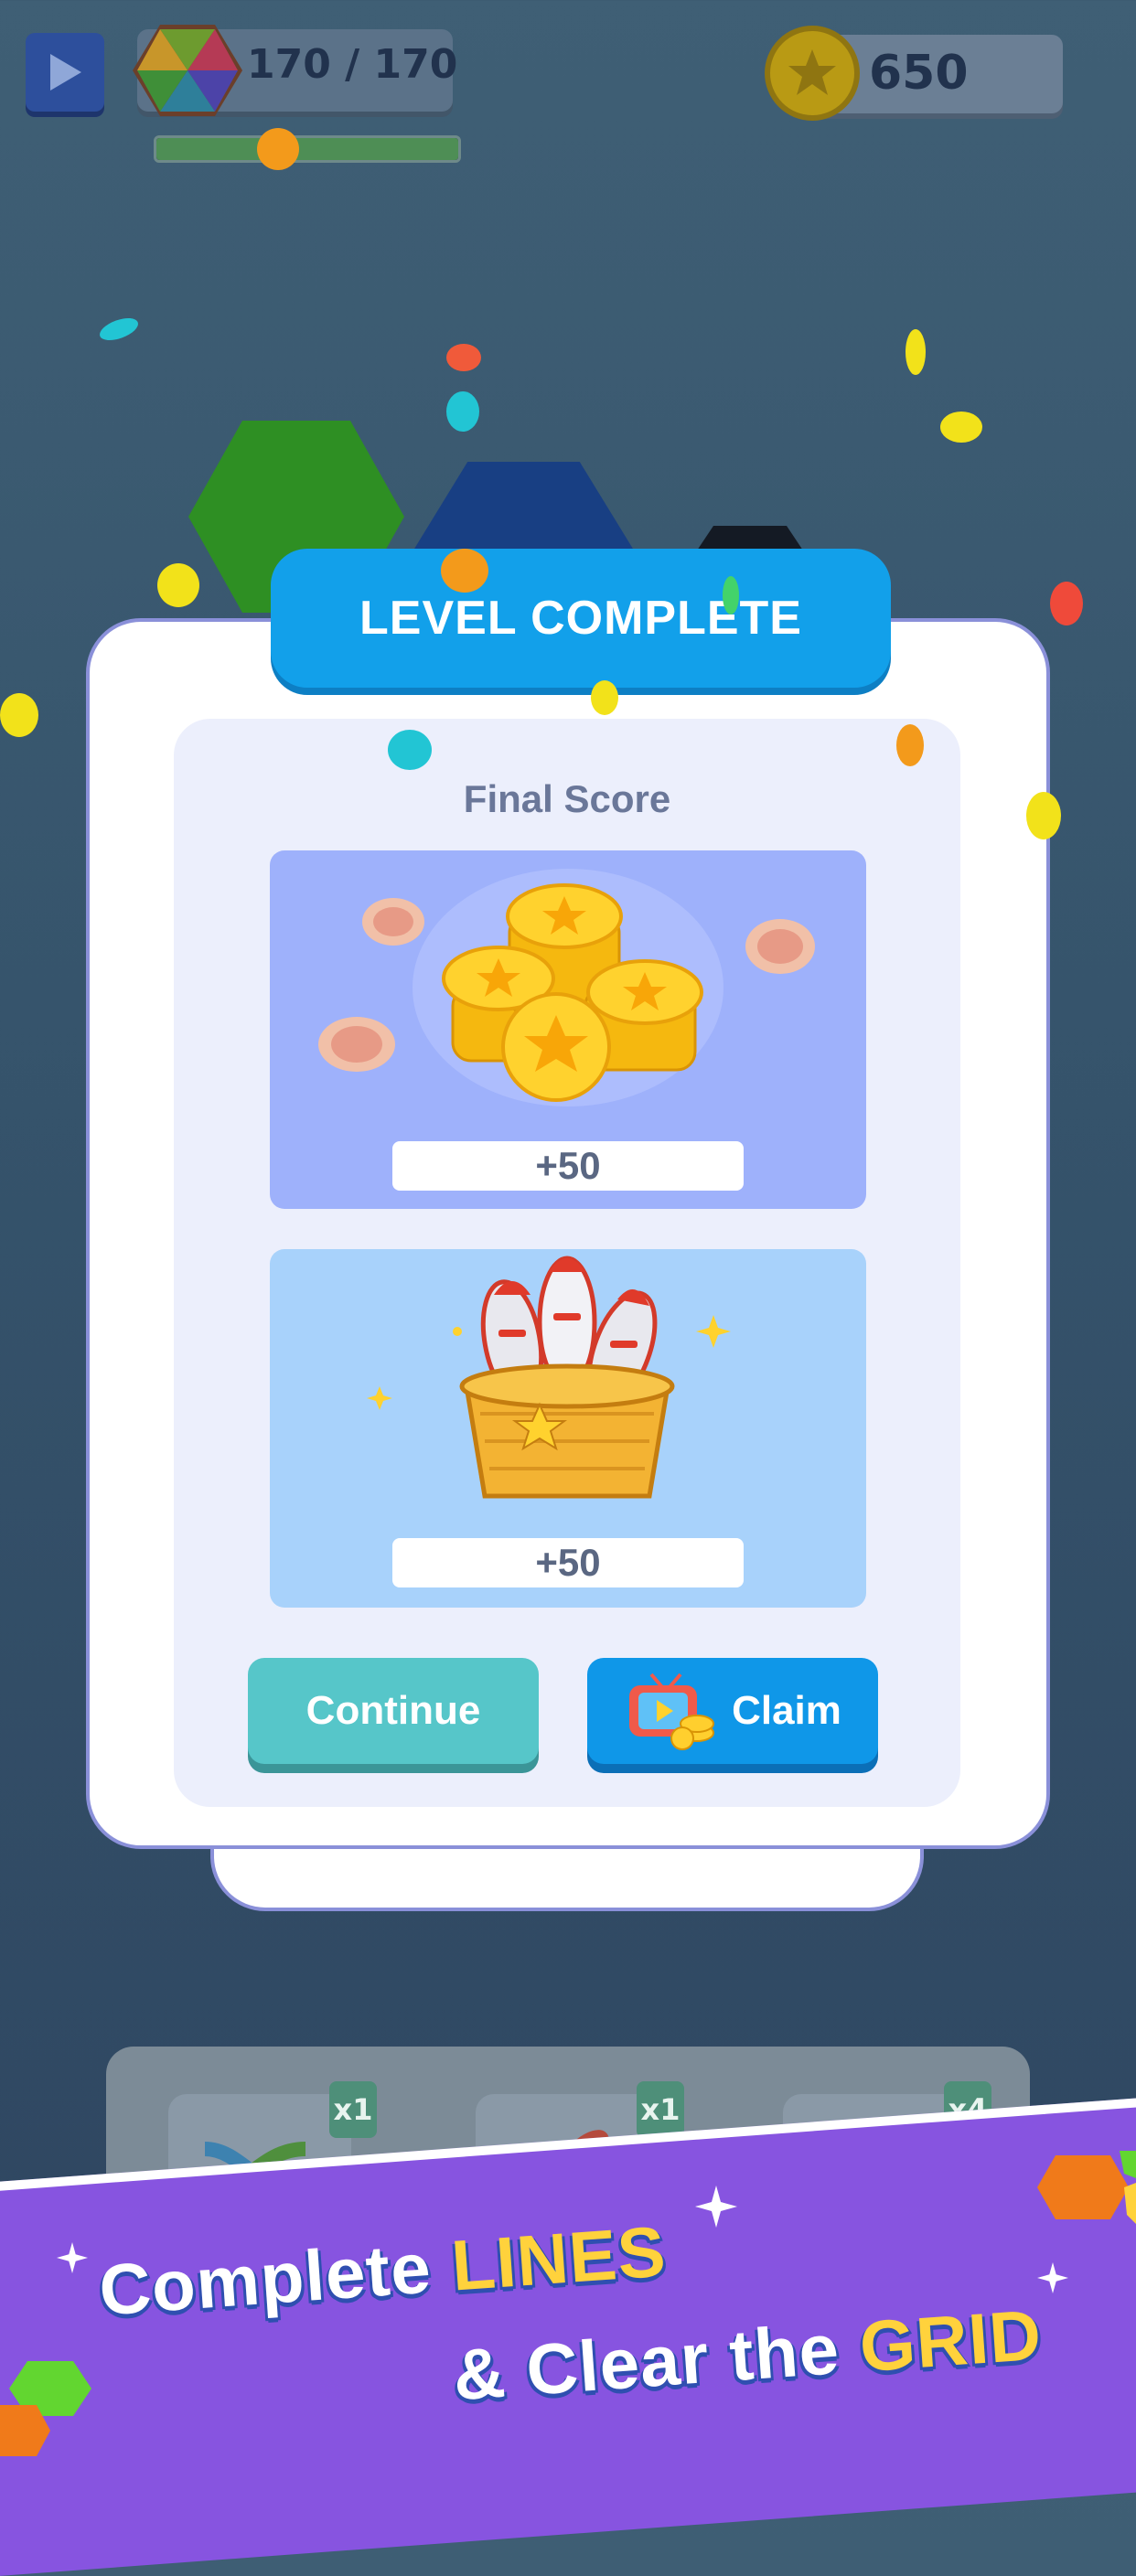 The width and height of the screenshot is (1136, 2576). Describe the element at coordinates (672, 1711) in the screenshot. I see `tv-ad-icon` at that location.